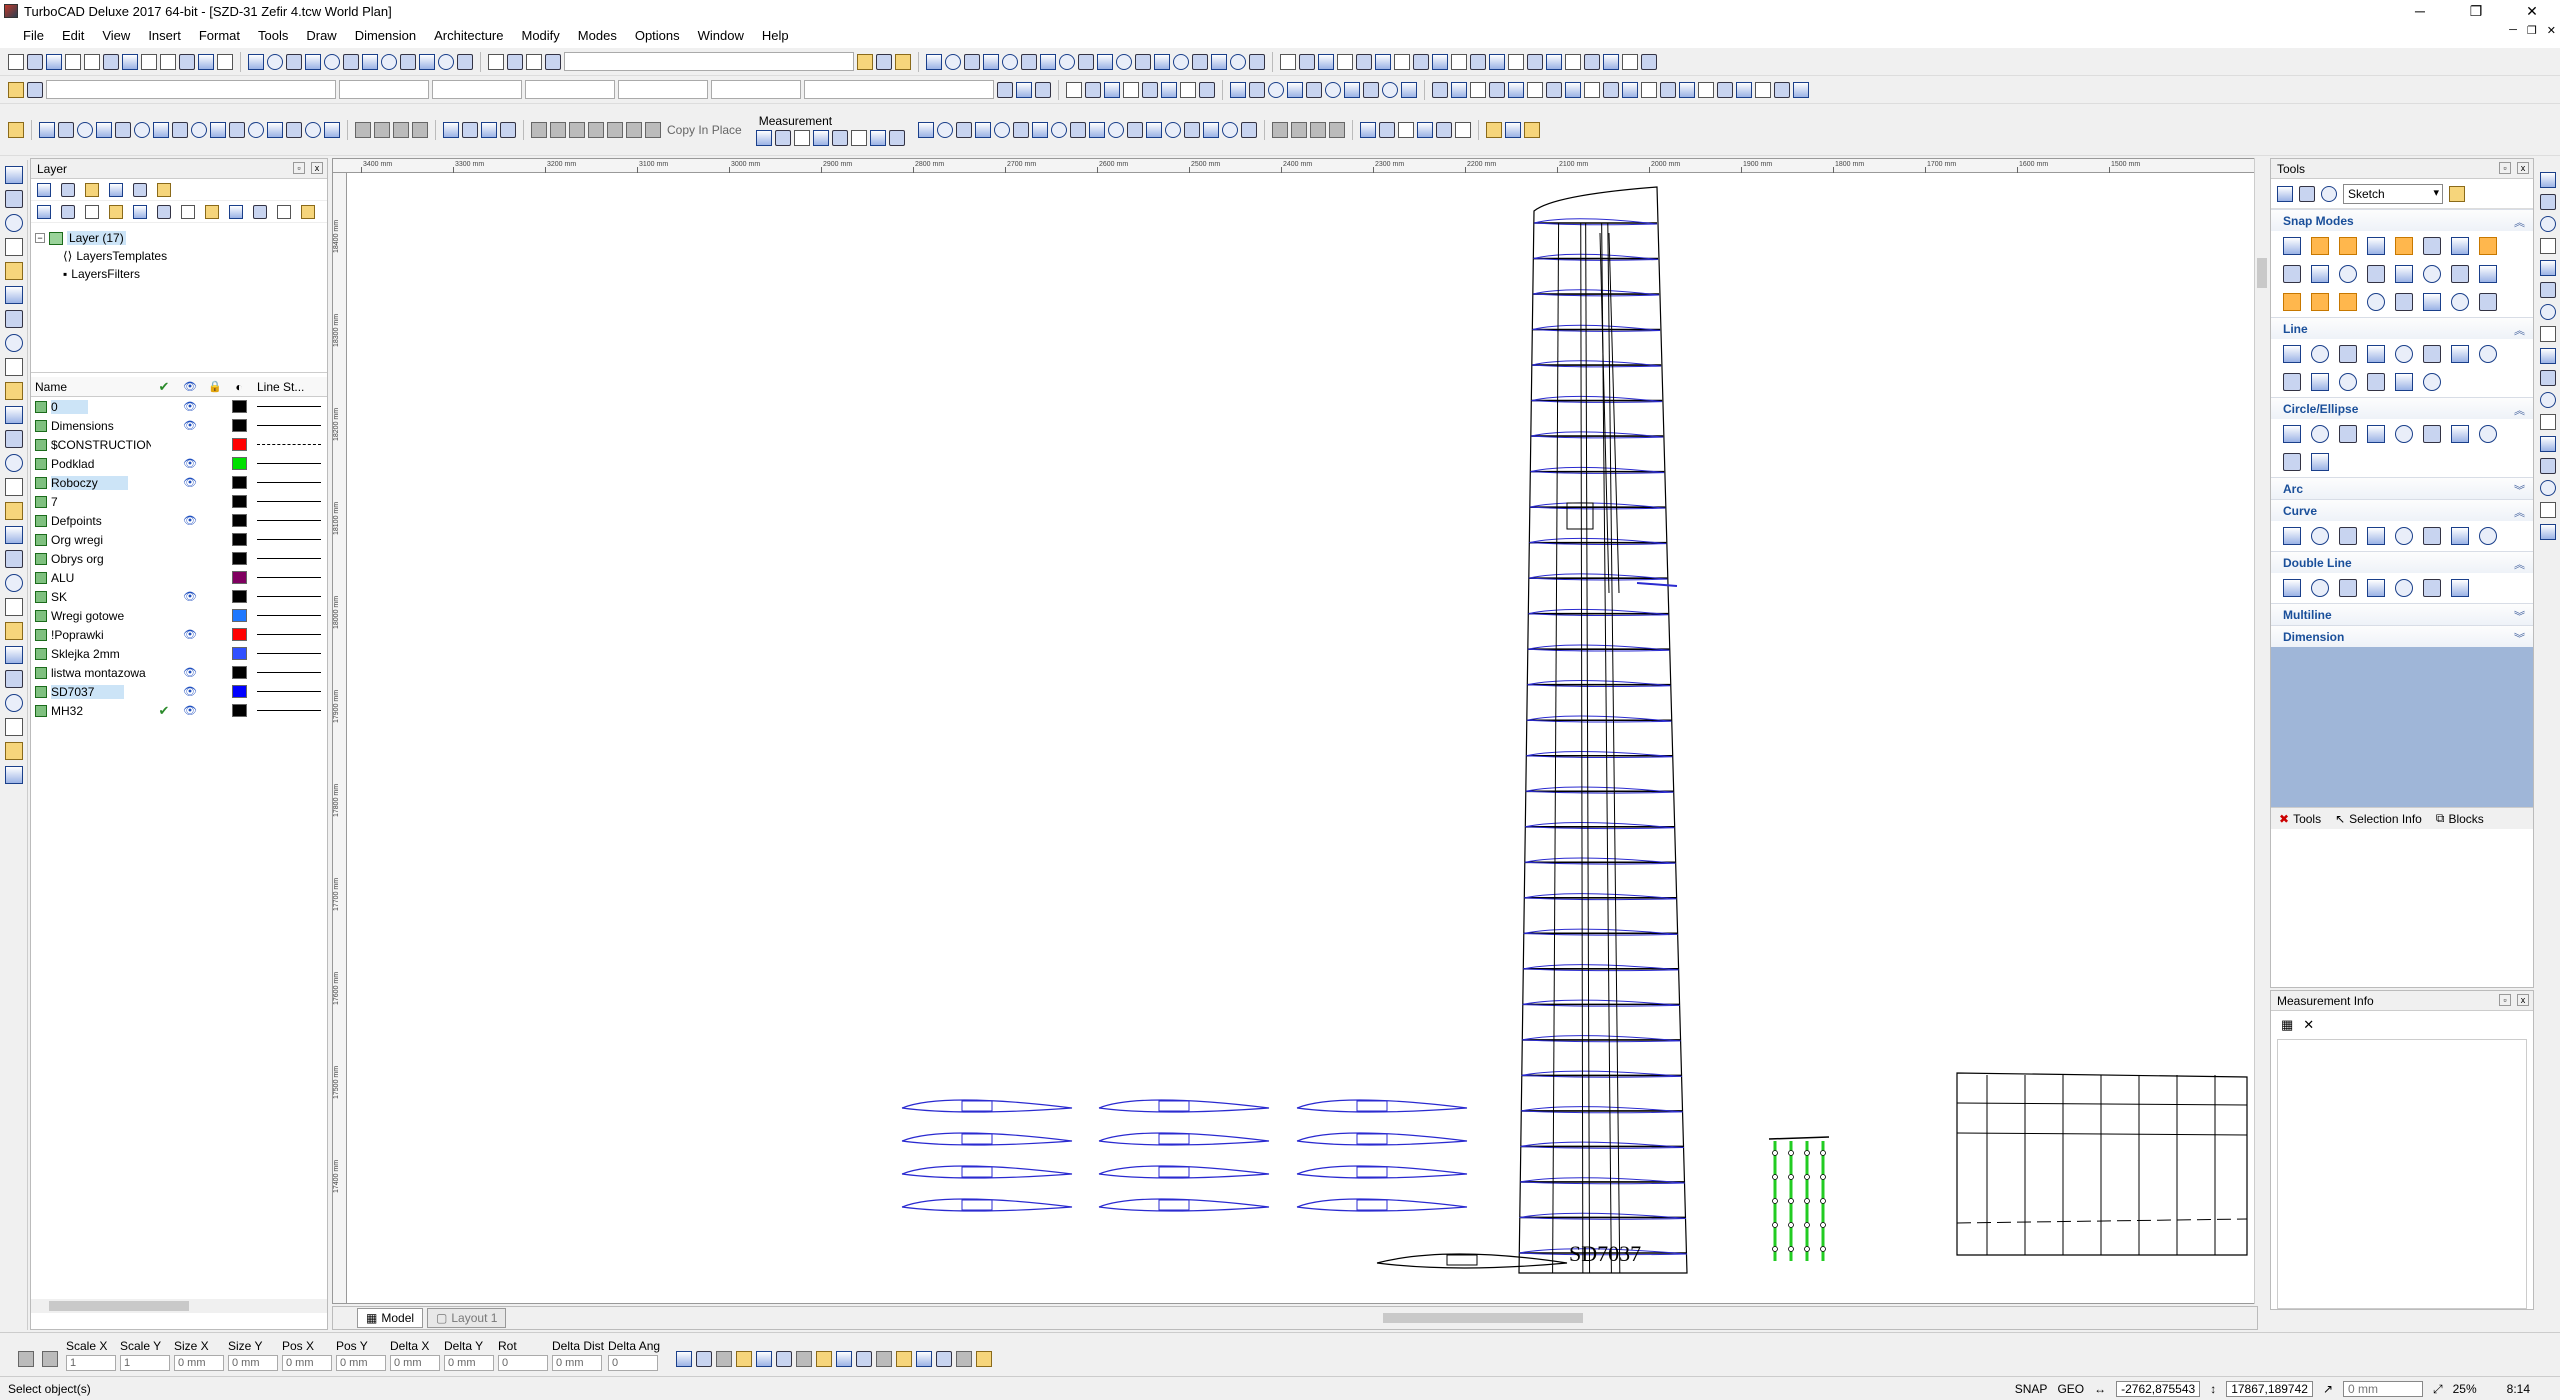 This screenshot has height=1400, width=2560. I want to click on geo-toggle: GEO, so click(2070, 1389).